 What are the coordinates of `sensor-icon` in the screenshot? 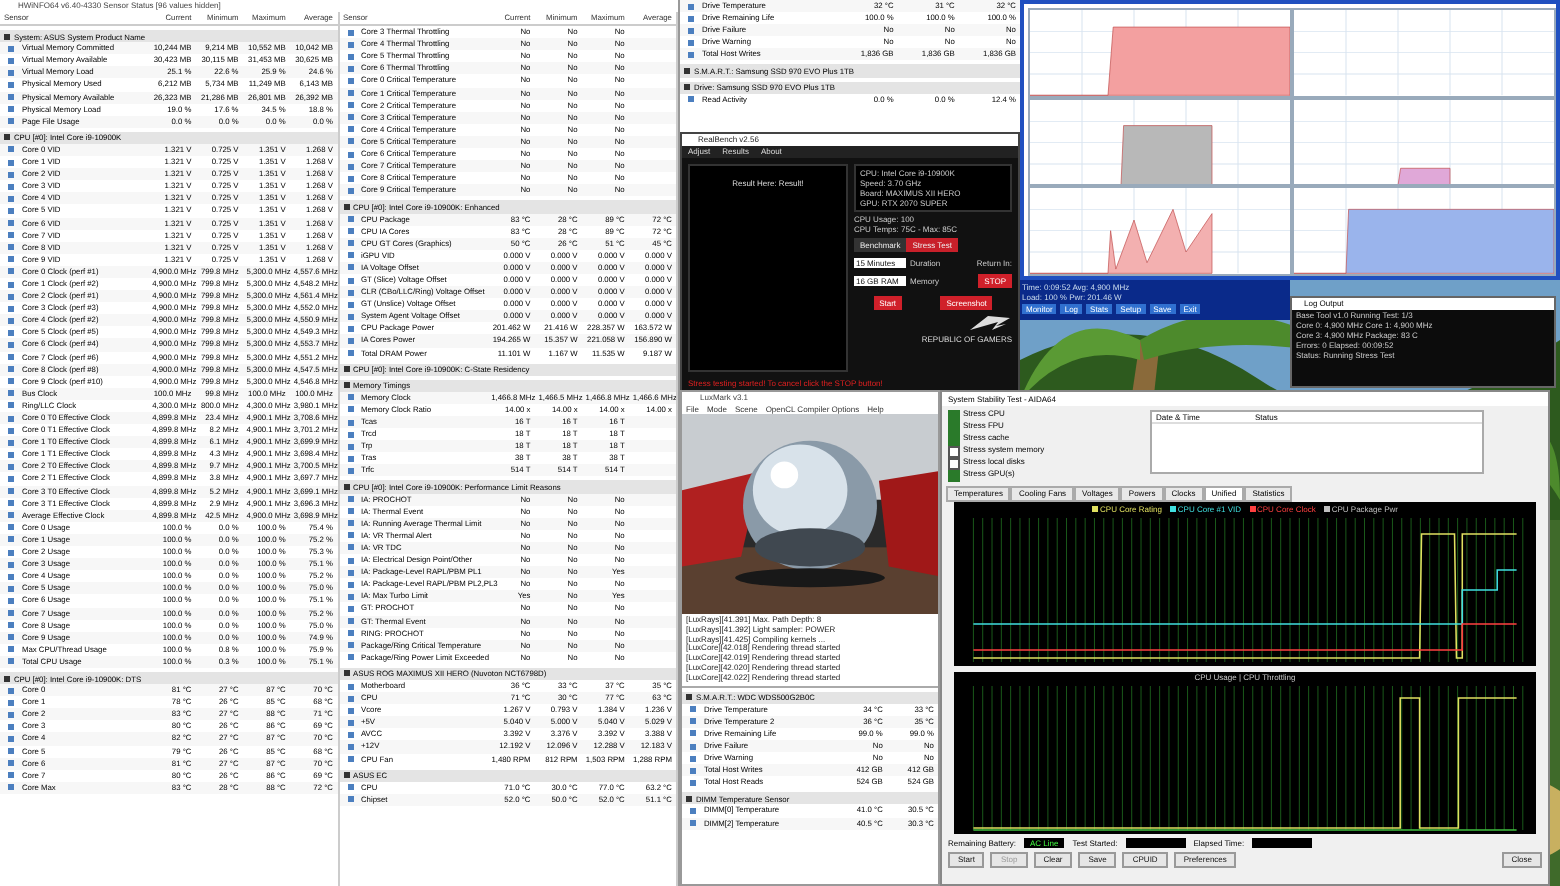 It's located at (691, 99).